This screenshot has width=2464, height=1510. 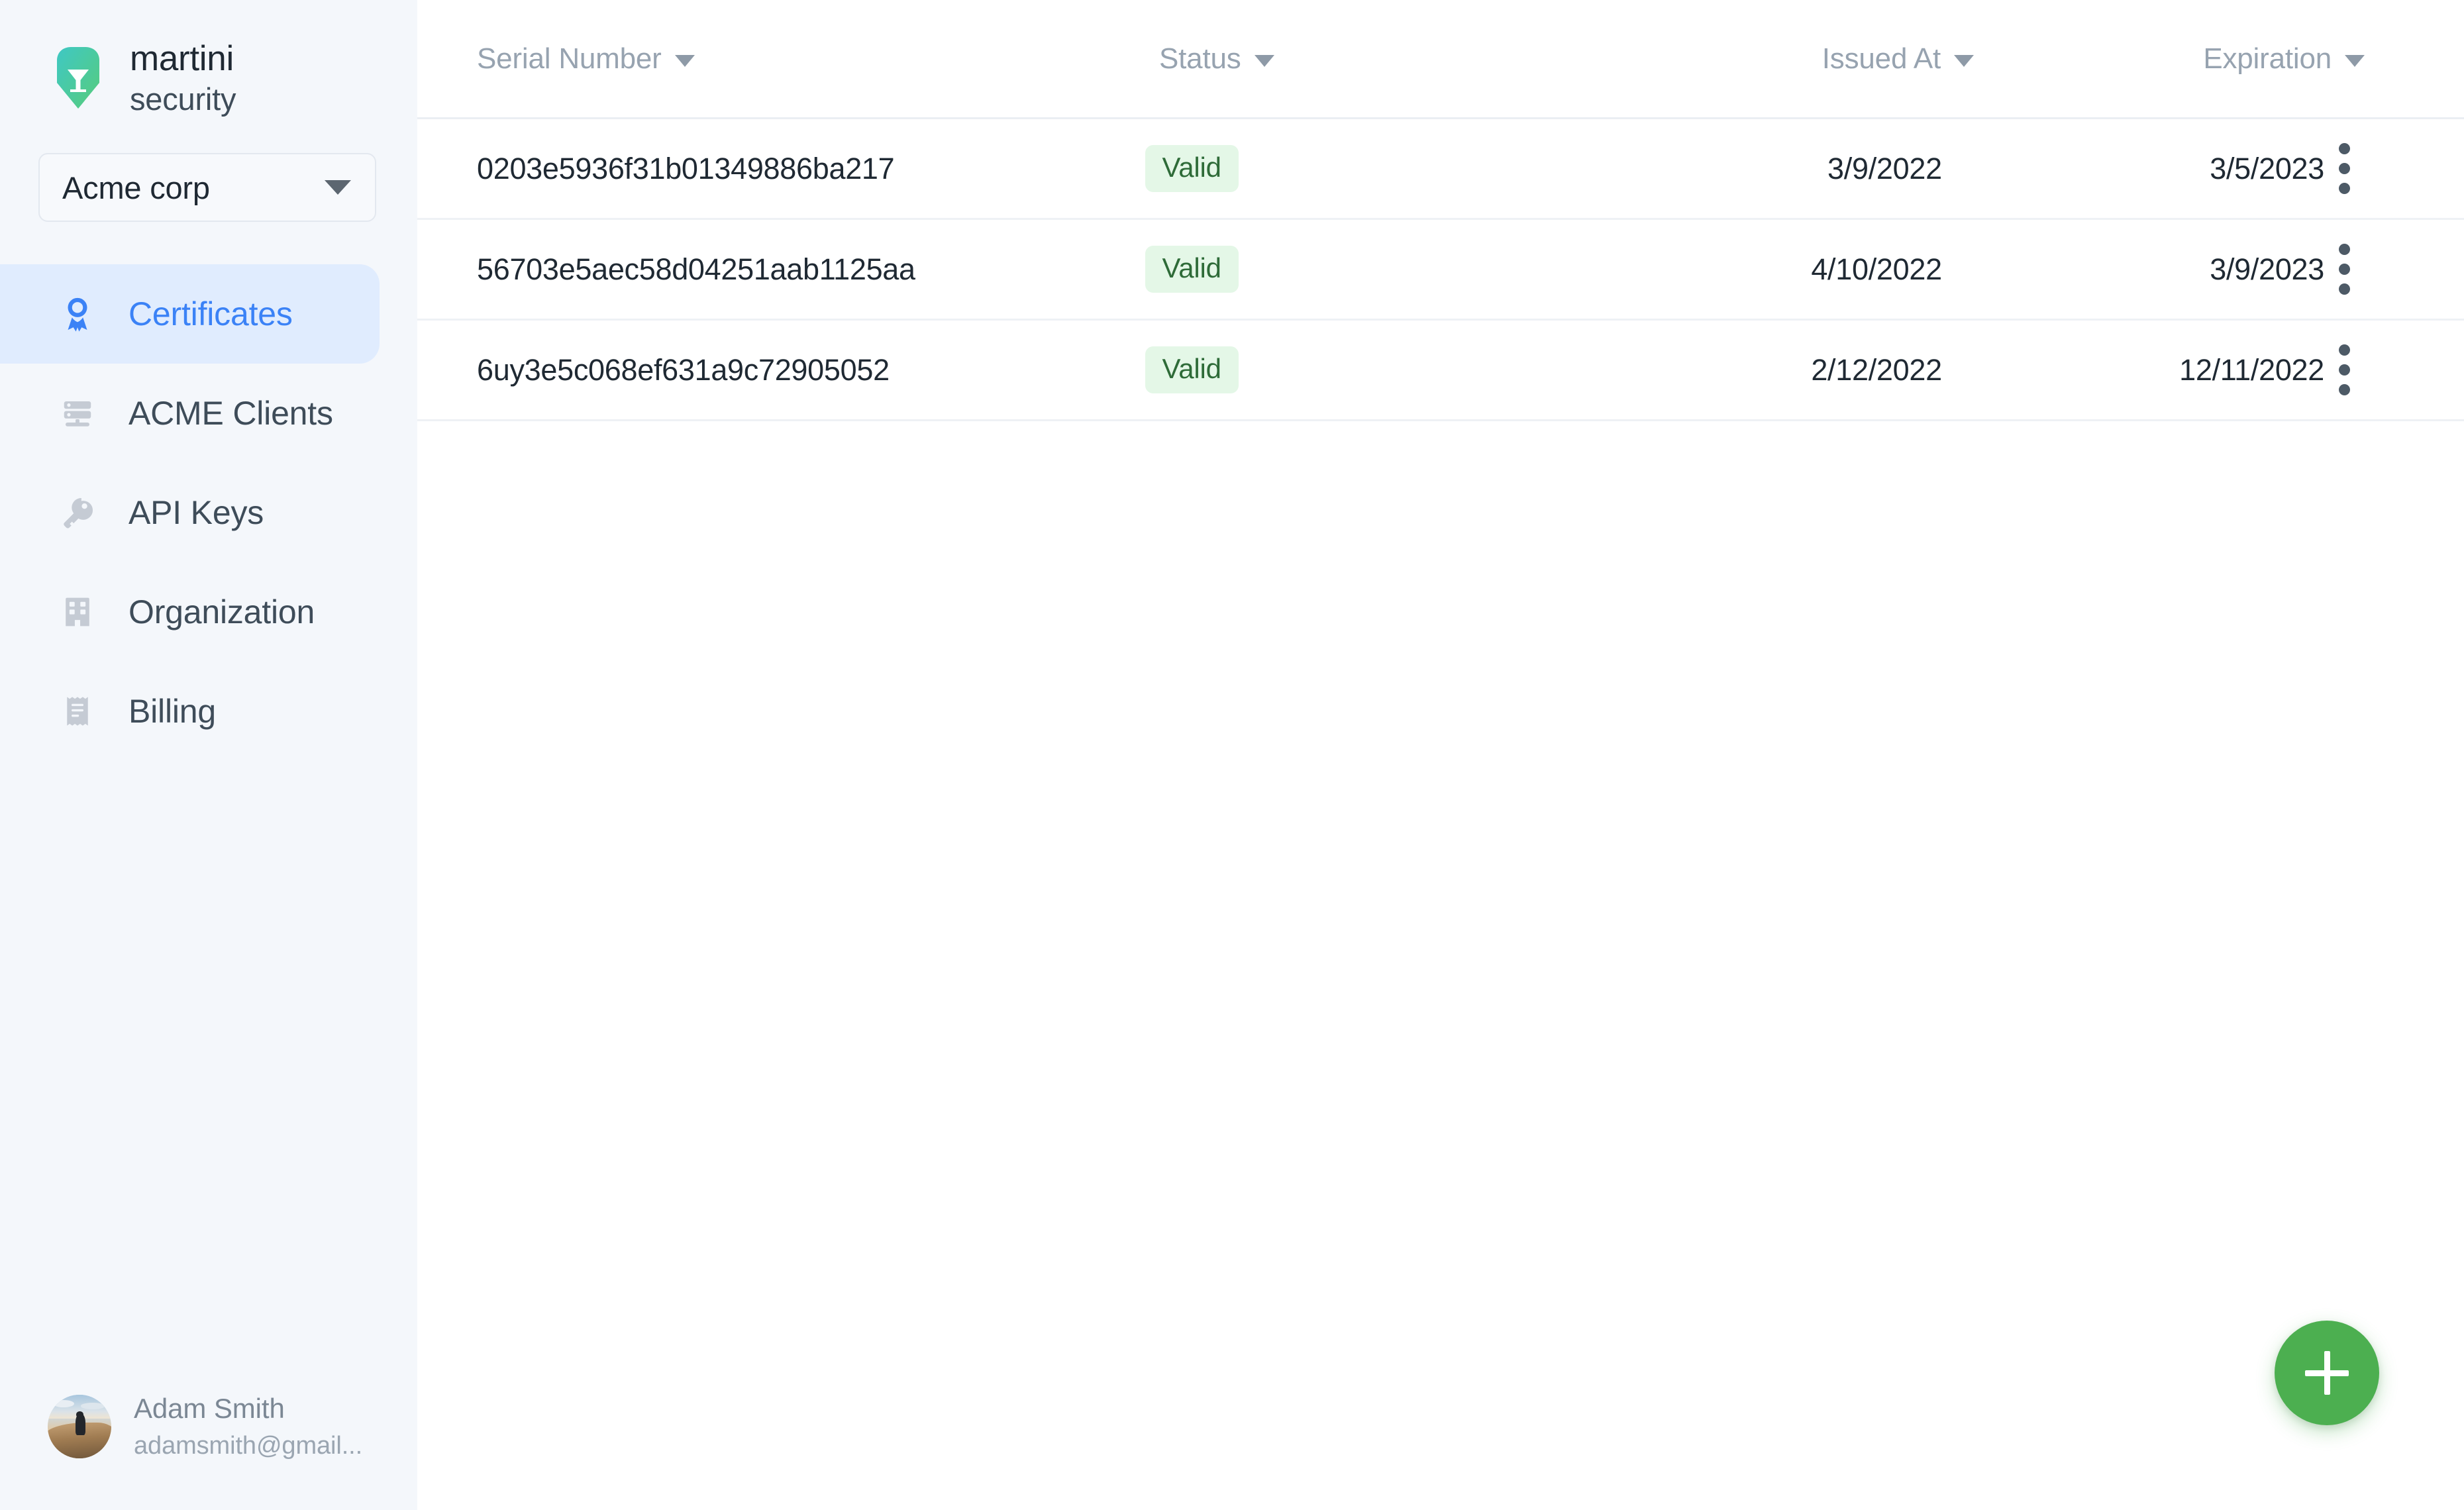 I want to click on building-icon, so click(x=77, y=611).